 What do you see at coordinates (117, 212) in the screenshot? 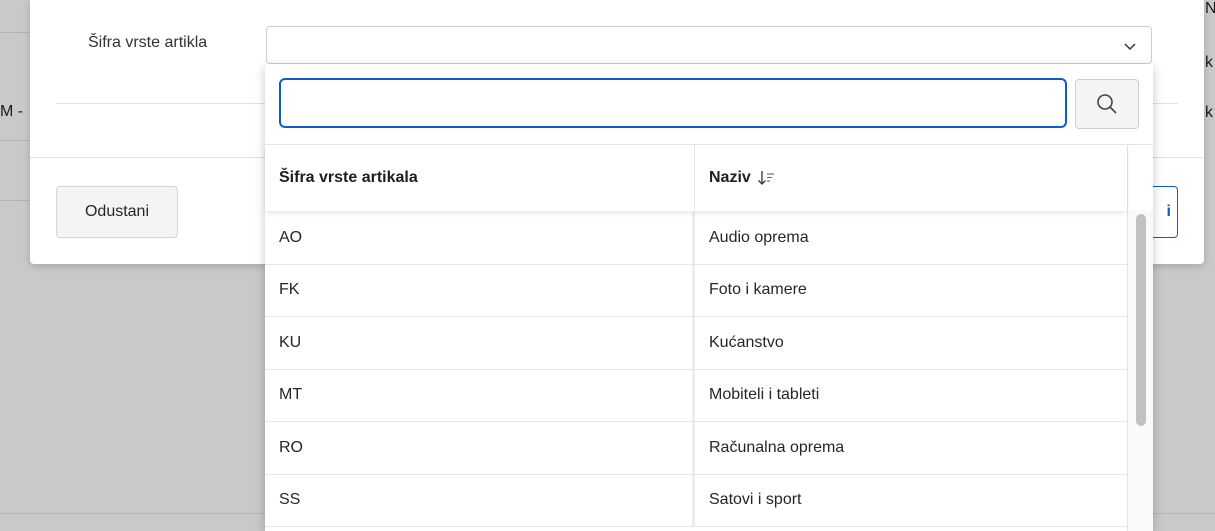
I see `cancel-button: Odustani` at bounding box center [117, 212].